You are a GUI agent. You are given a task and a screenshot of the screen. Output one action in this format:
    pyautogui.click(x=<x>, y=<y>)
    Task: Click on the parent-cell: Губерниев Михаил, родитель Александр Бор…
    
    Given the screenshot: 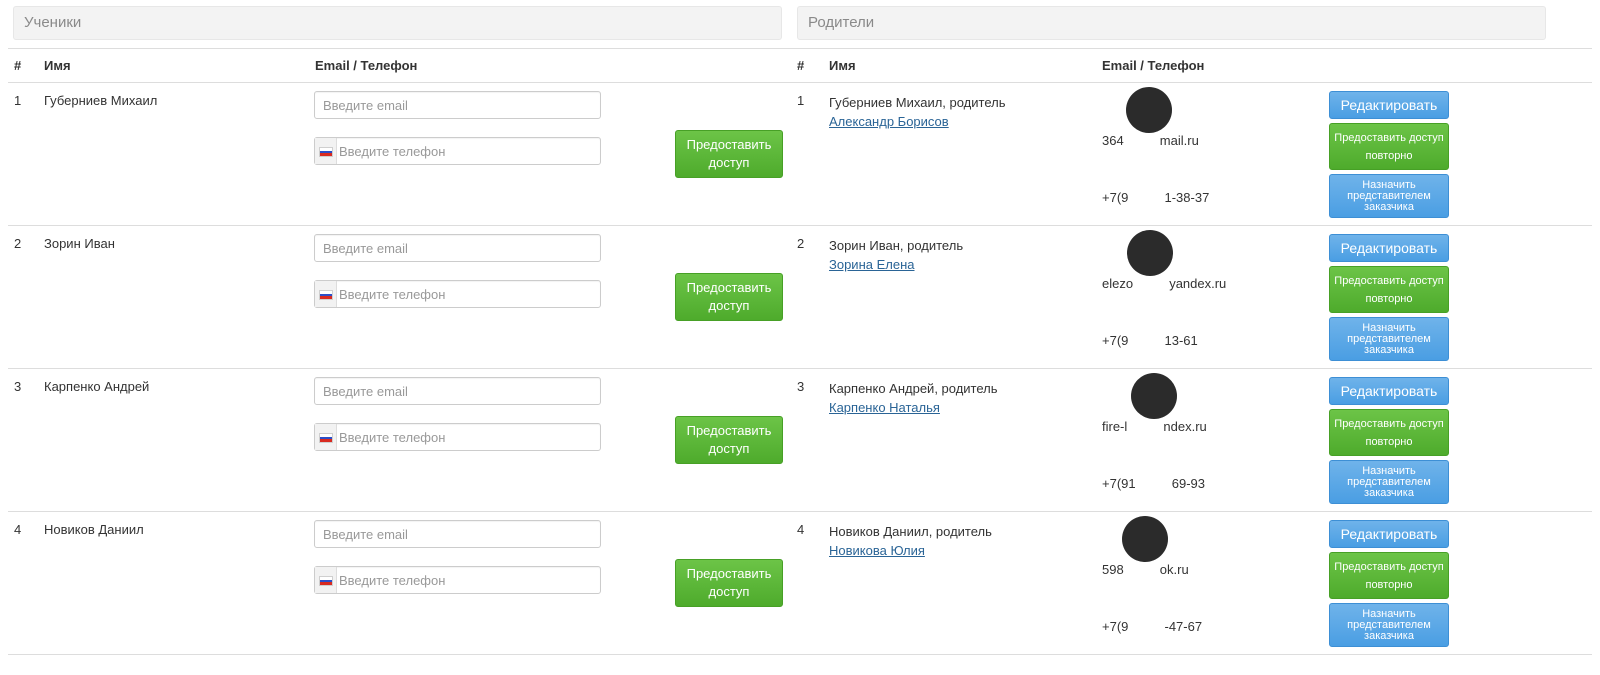 What is the action you would take?
    pyautogui.click(x=917, y=112)
    